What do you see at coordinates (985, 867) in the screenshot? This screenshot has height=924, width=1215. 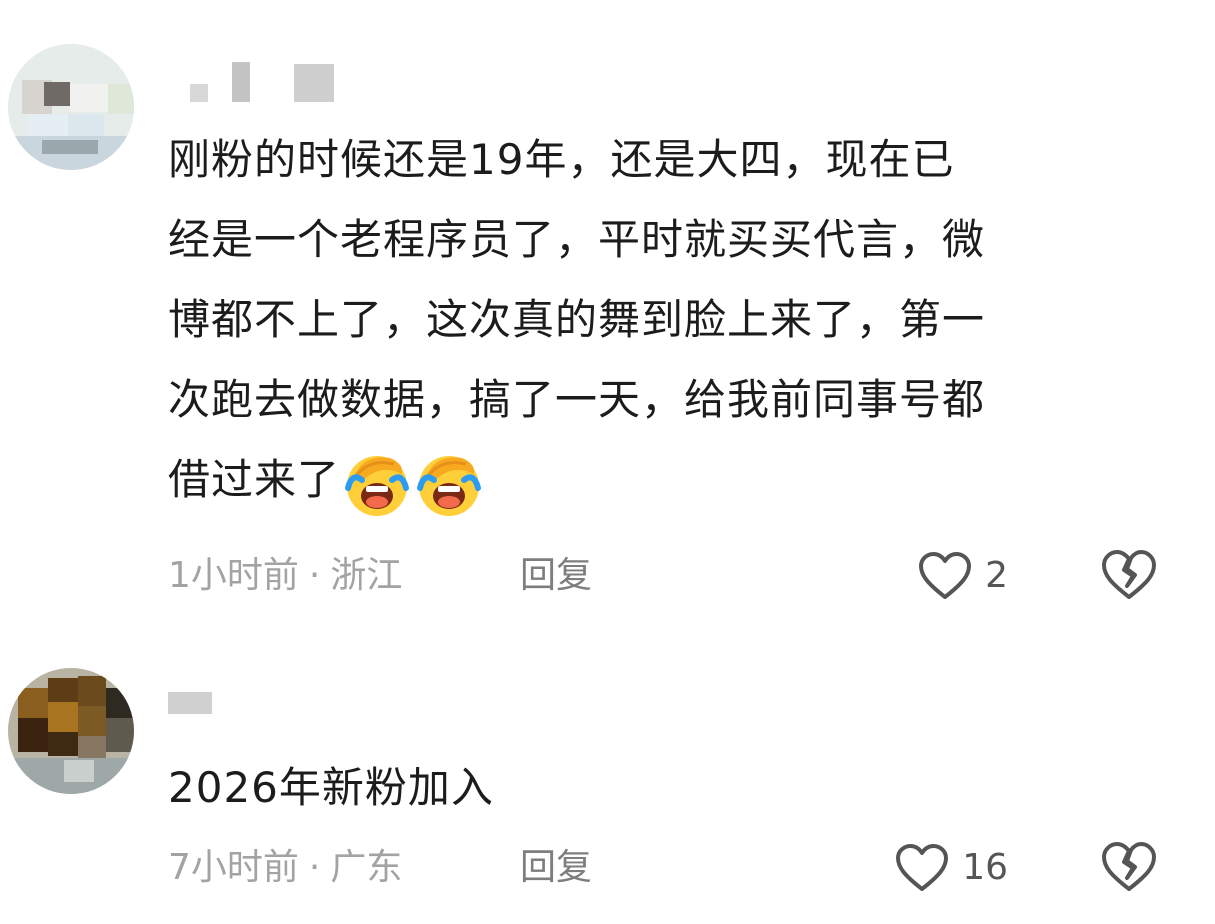 I see `like-count: 16` at bounding box center [985, 867].